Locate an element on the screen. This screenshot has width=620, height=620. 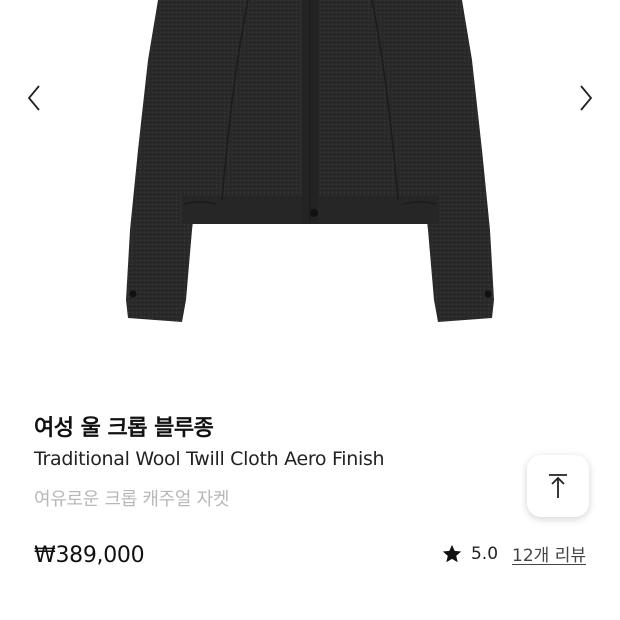
rating-score: 5.0 is located at coordinates (484, 553).